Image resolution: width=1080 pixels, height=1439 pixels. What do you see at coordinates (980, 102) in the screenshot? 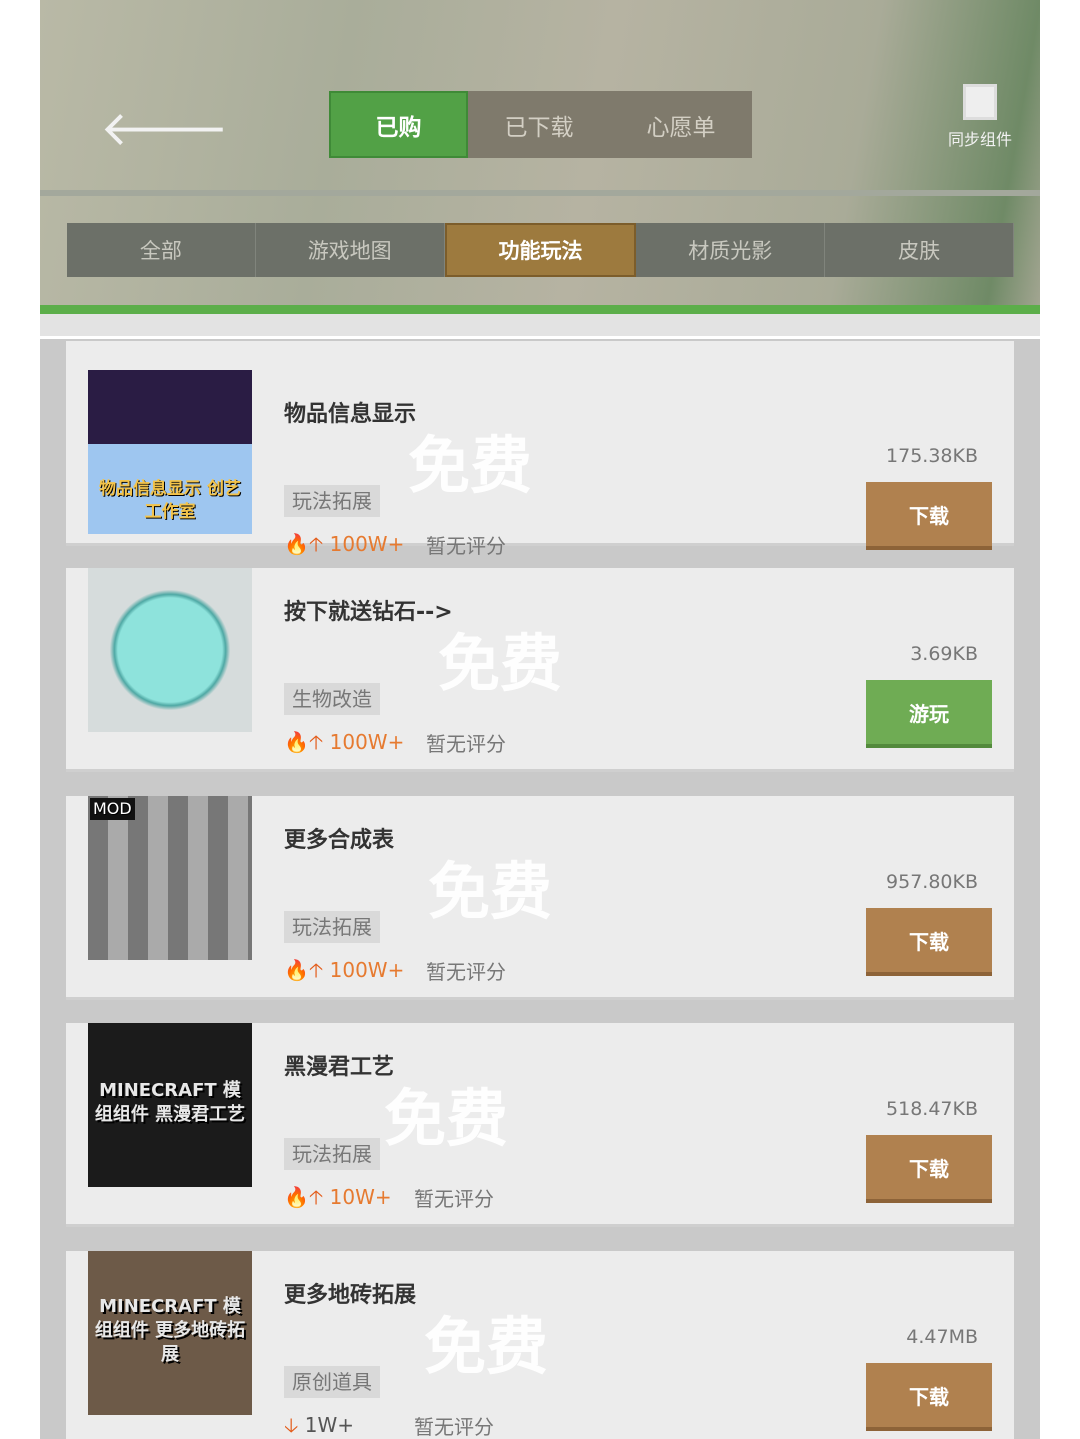
I see `sync-monitor-icon` at bounding box center [980, 102].